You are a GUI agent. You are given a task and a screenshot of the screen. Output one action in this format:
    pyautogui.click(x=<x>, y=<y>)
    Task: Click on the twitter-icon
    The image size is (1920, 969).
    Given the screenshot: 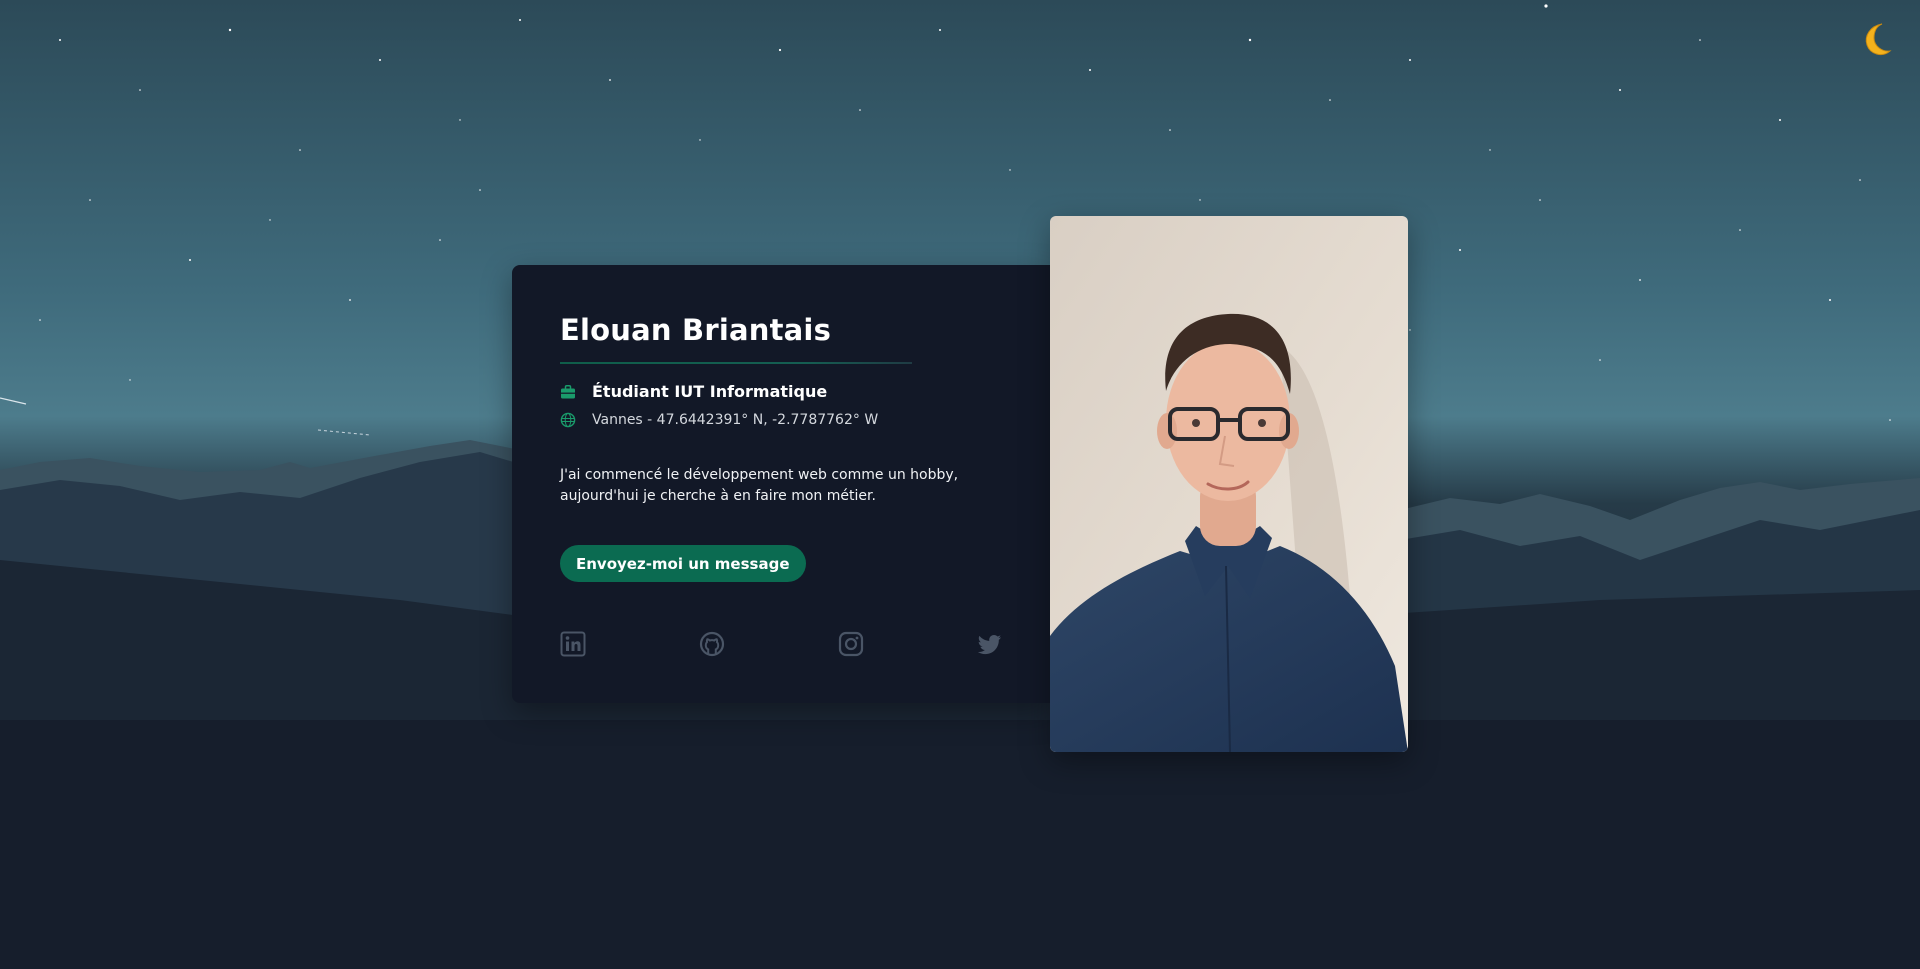 What is the action you would take?
    pyautogui.click(x=989, y=645)
    